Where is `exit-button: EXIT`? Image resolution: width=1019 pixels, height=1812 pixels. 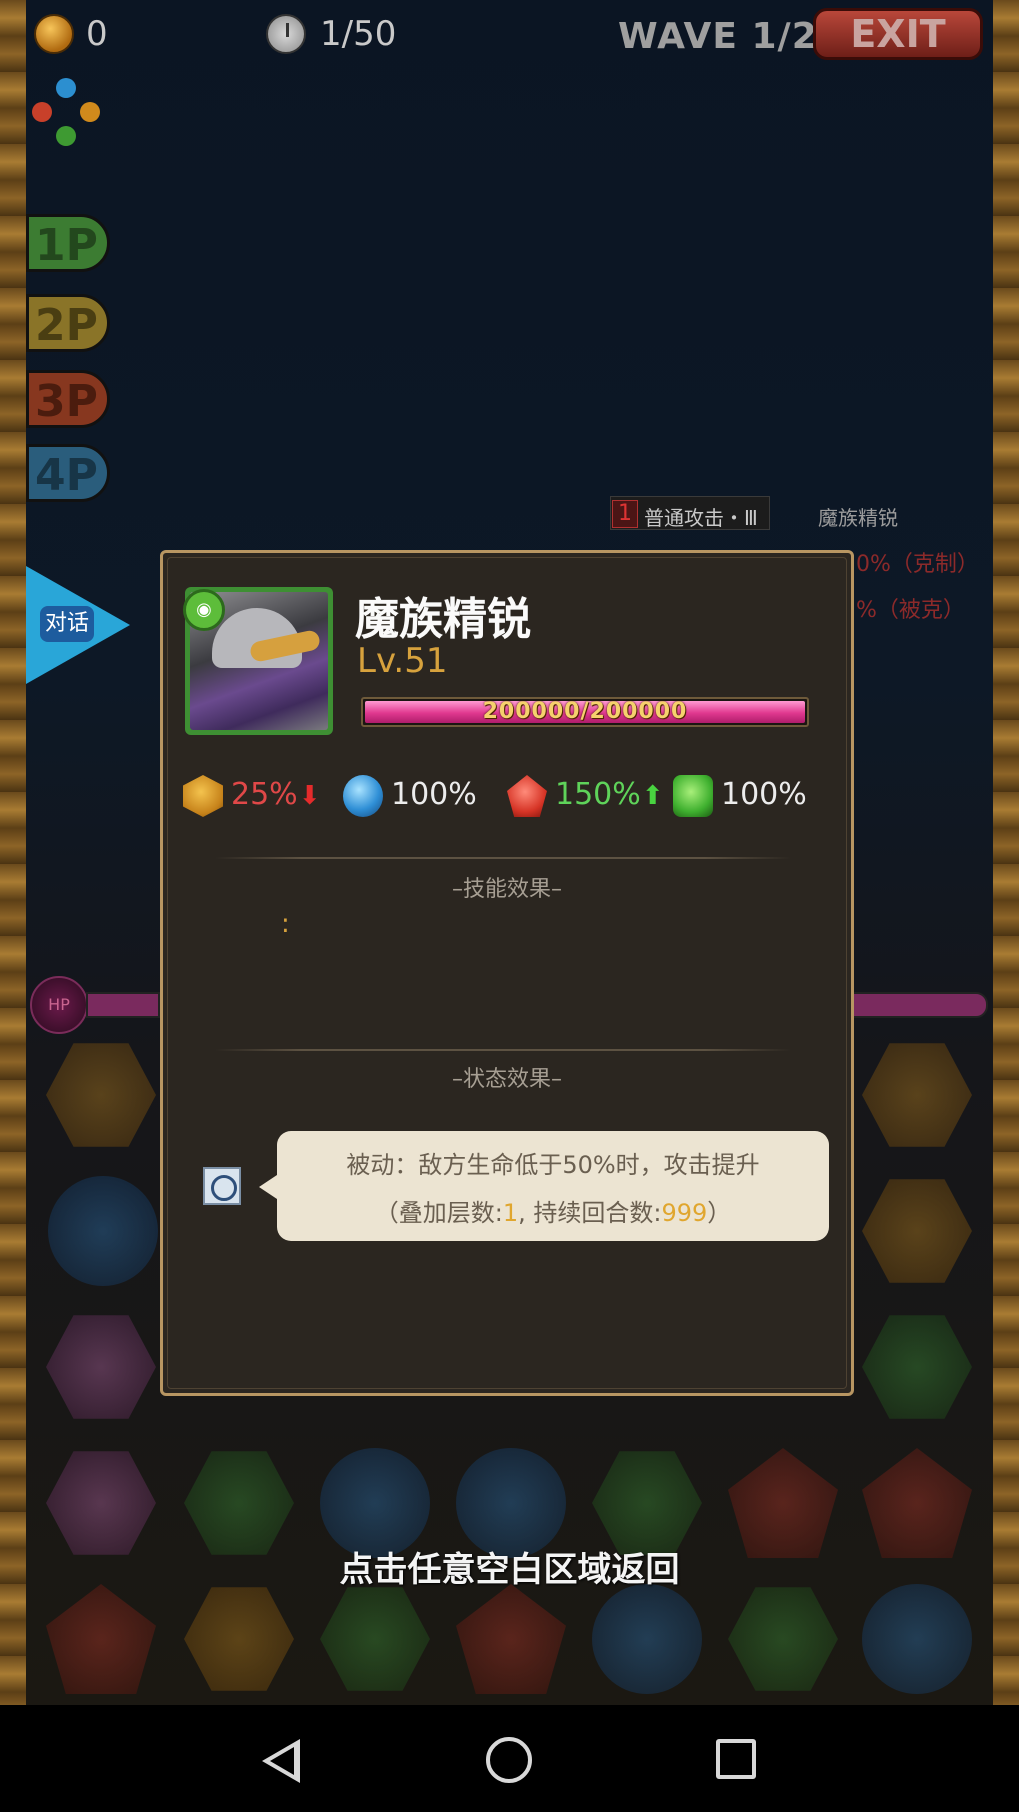
exit-button: EXIT is located at coordinates (898, 34).